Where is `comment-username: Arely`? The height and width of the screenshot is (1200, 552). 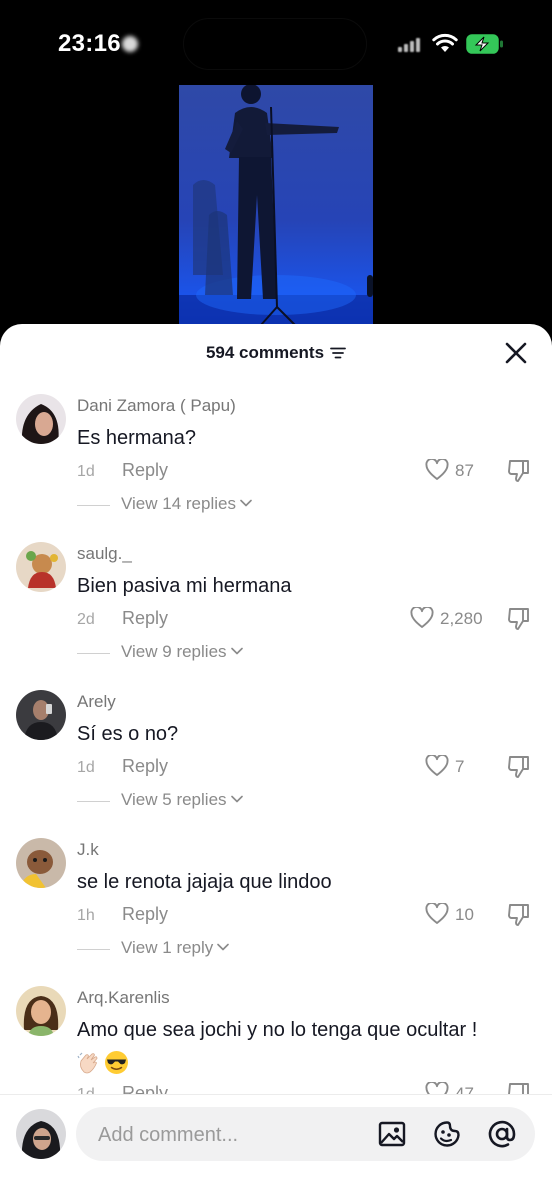 comment-username: Arely is located at coordinates (96, 702).